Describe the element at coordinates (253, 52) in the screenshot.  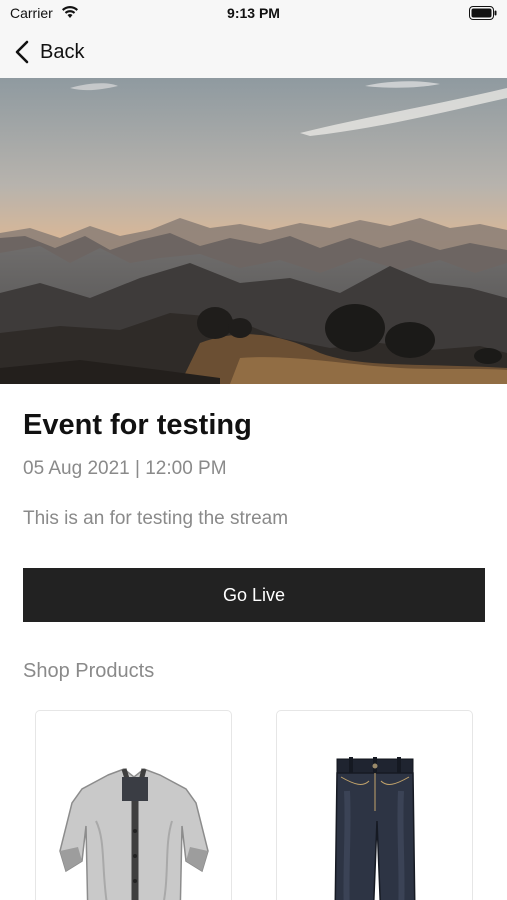
I see `nav-bar: Back` at that location.